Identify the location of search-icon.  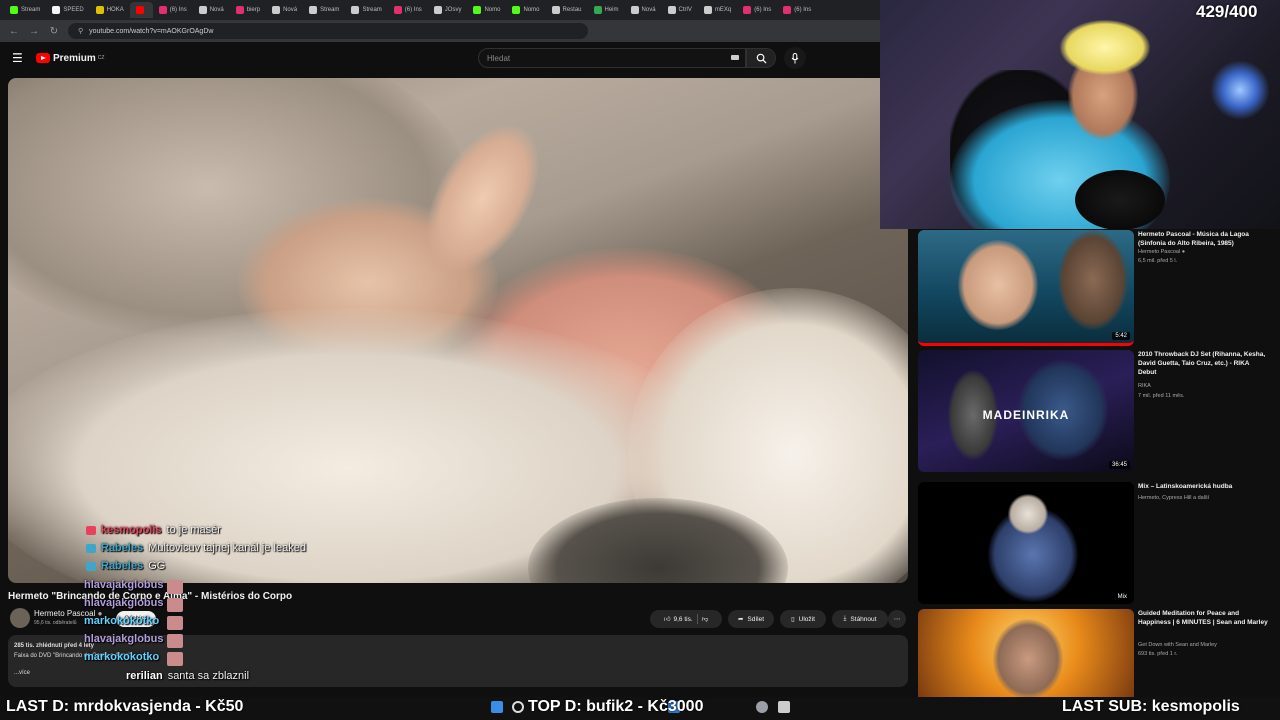
(761, 58).